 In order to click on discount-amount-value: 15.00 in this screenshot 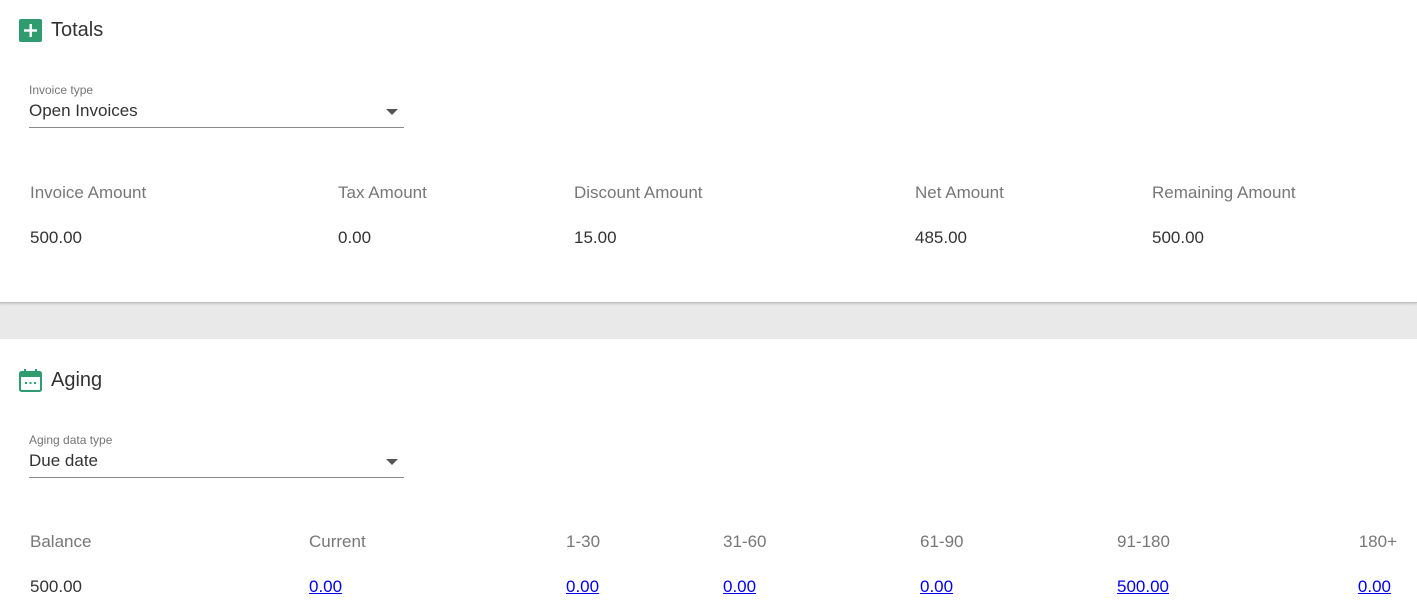, I will do `click(595, 237)`.